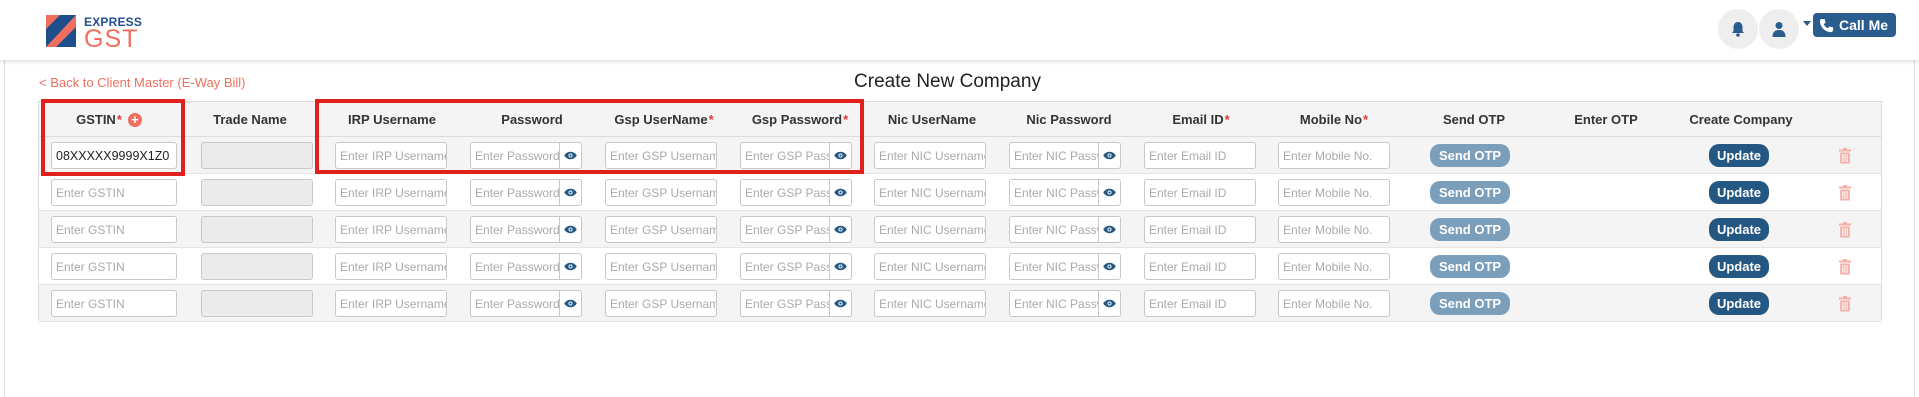  Describe the element at coordinates (1738, 29) in the screenshot. I see `notifications-button` at that location.